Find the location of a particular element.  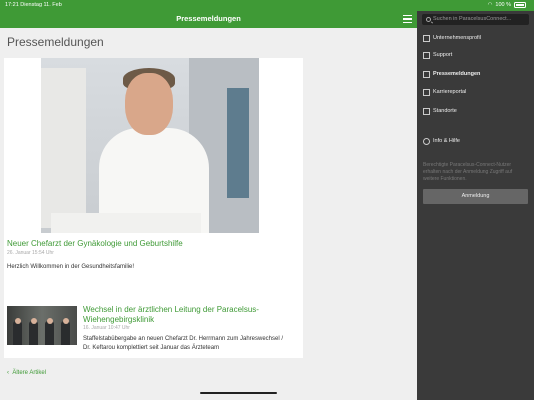

page-title: Pressemeldungen is located at coordinates (55, 42).